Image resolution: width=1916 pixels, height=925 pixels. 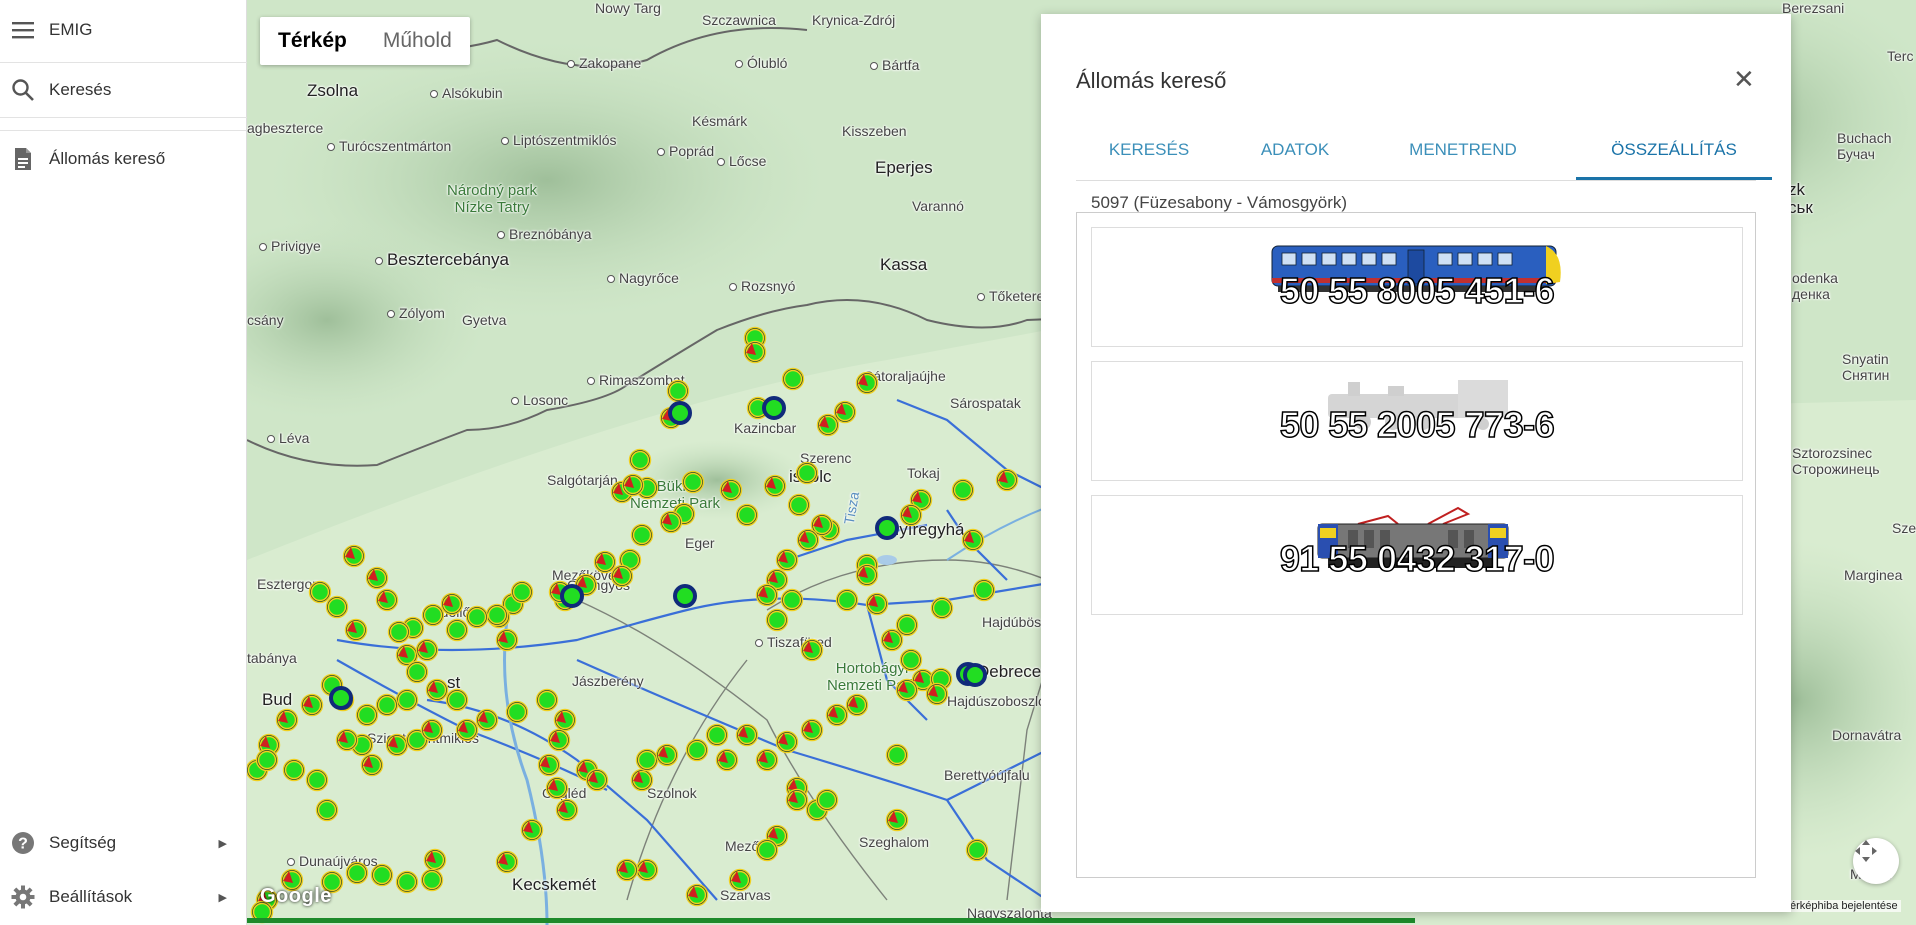 I want to click on map-type-satellite-button: Műhold, so click(x=417, y=41).